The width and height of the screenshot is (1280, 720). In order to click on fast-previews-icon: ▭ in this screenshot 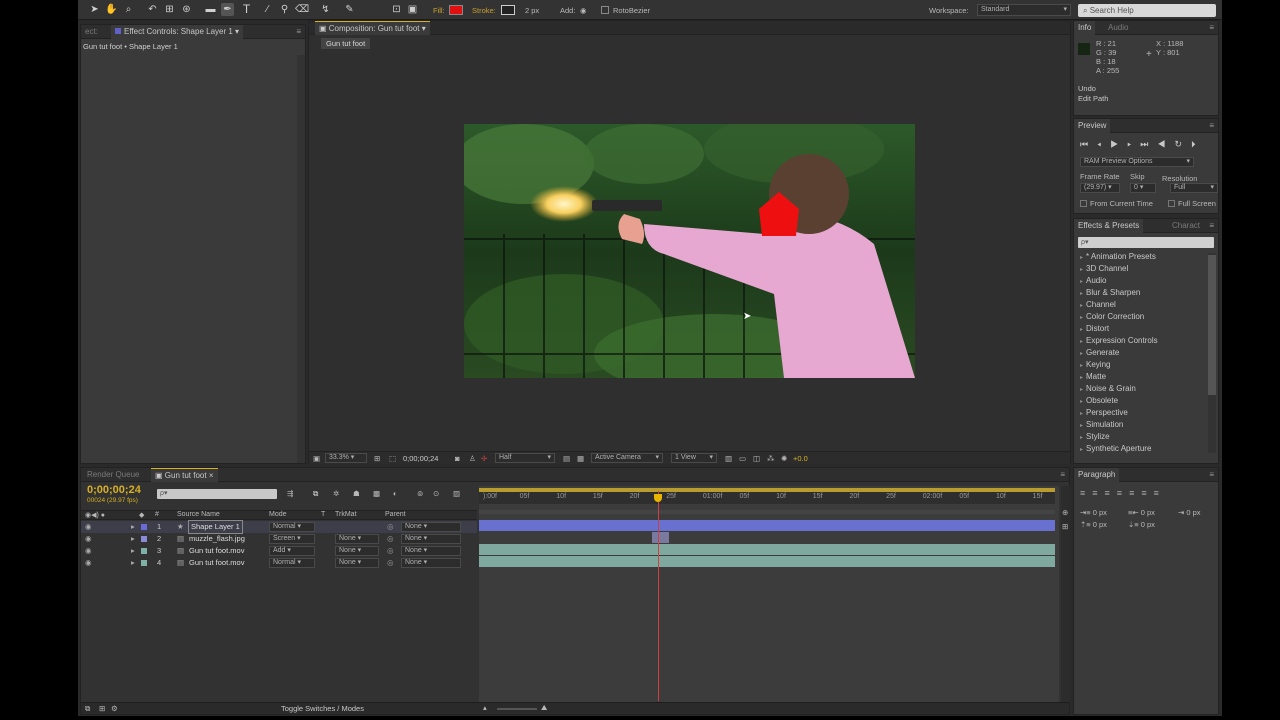, I will do `click(742, 458)`.